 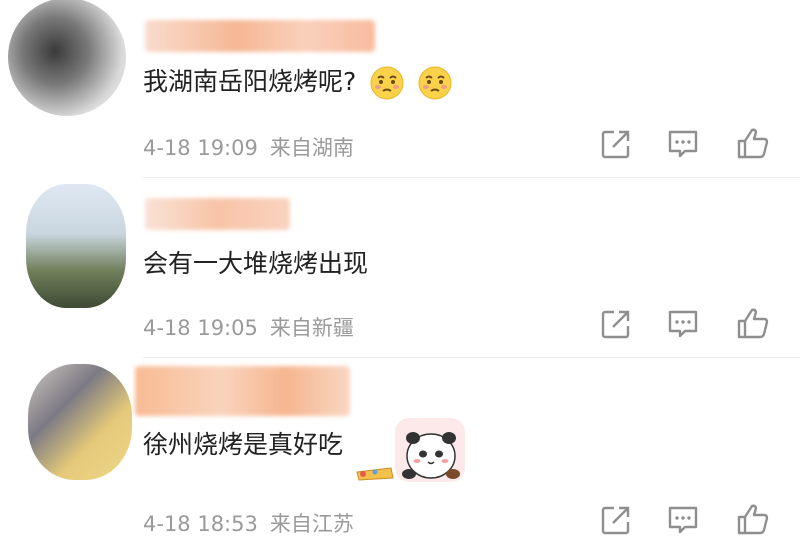 I want to click on comment-location: 来自湖南, so click(x=311, y=148).